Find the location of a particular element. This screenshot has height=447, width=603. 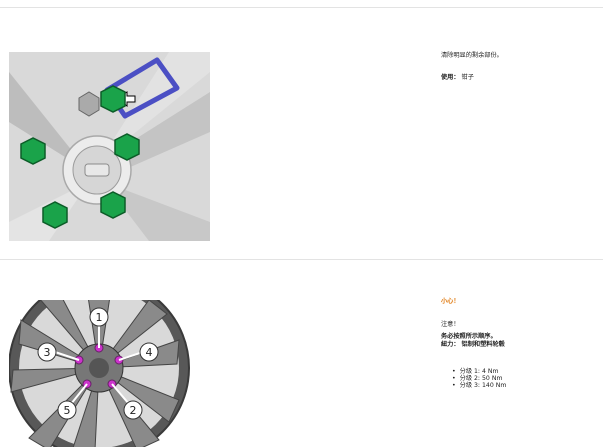

wheel-nut-removal-illustration is located at coordinates (109, 146).